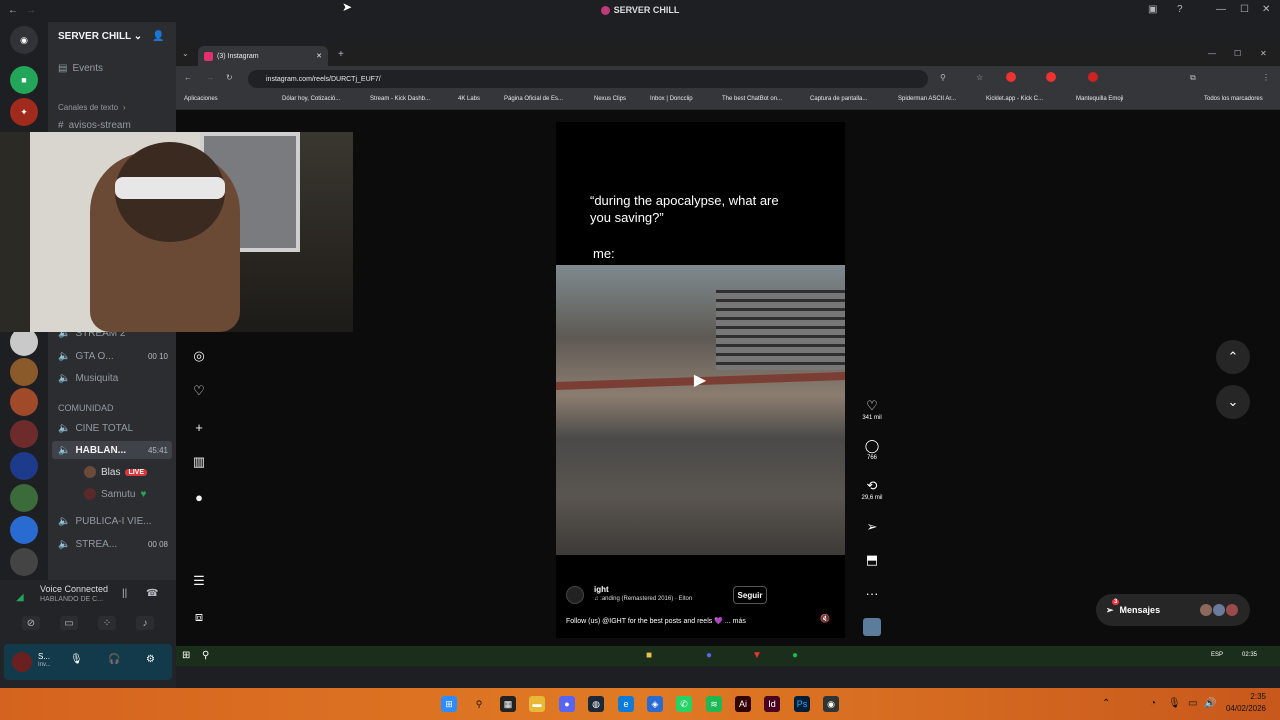 The width and height of the screenshot is (1280, 720). What do you see at coordinates (112, 378) in the screenshot?
I see `voice-channel-musiquita: 🔈 Musiquita` at bounding box center [112, 378].